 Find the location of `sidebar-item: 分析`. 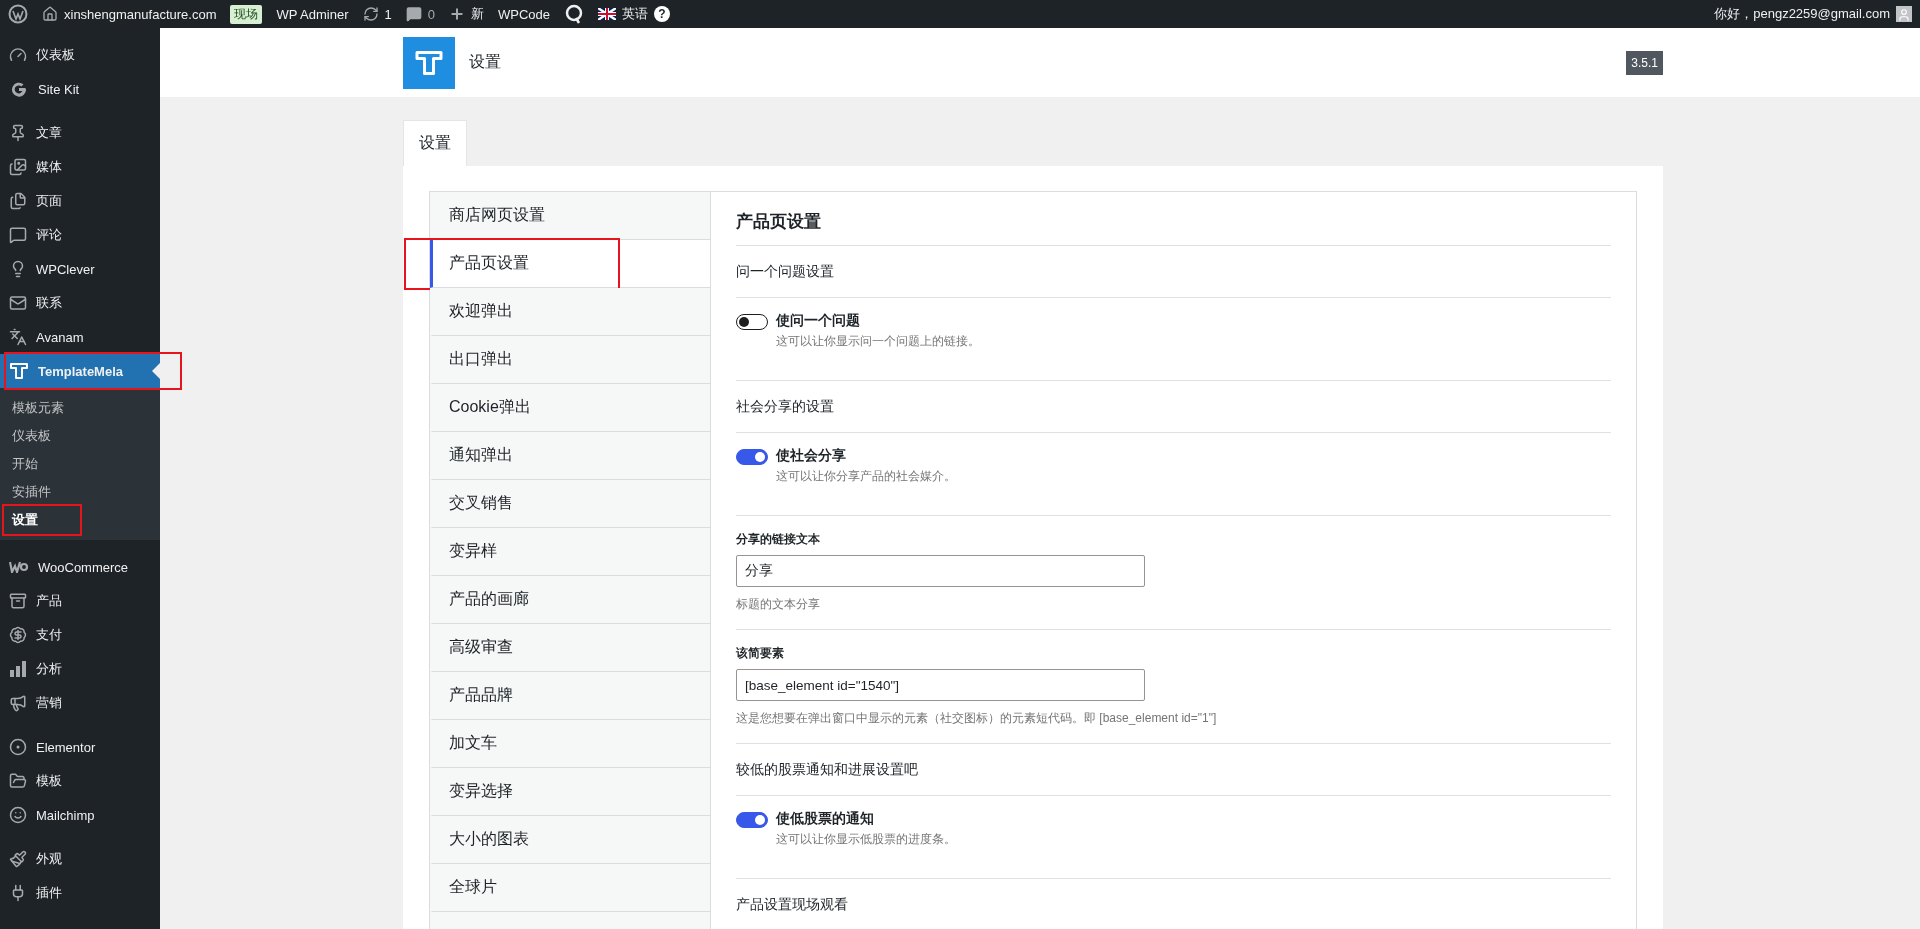

sidebar-item: 分析 is located at coordinates (80, 669).